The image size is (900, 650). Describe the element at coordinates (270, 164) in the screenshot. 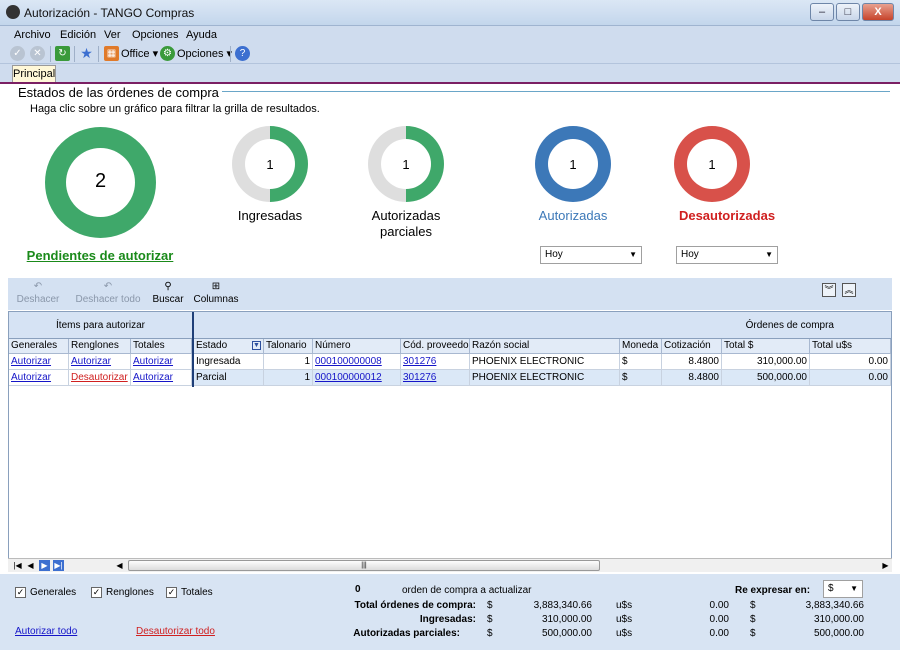

I see `ingresadas-count: 1` at that location.